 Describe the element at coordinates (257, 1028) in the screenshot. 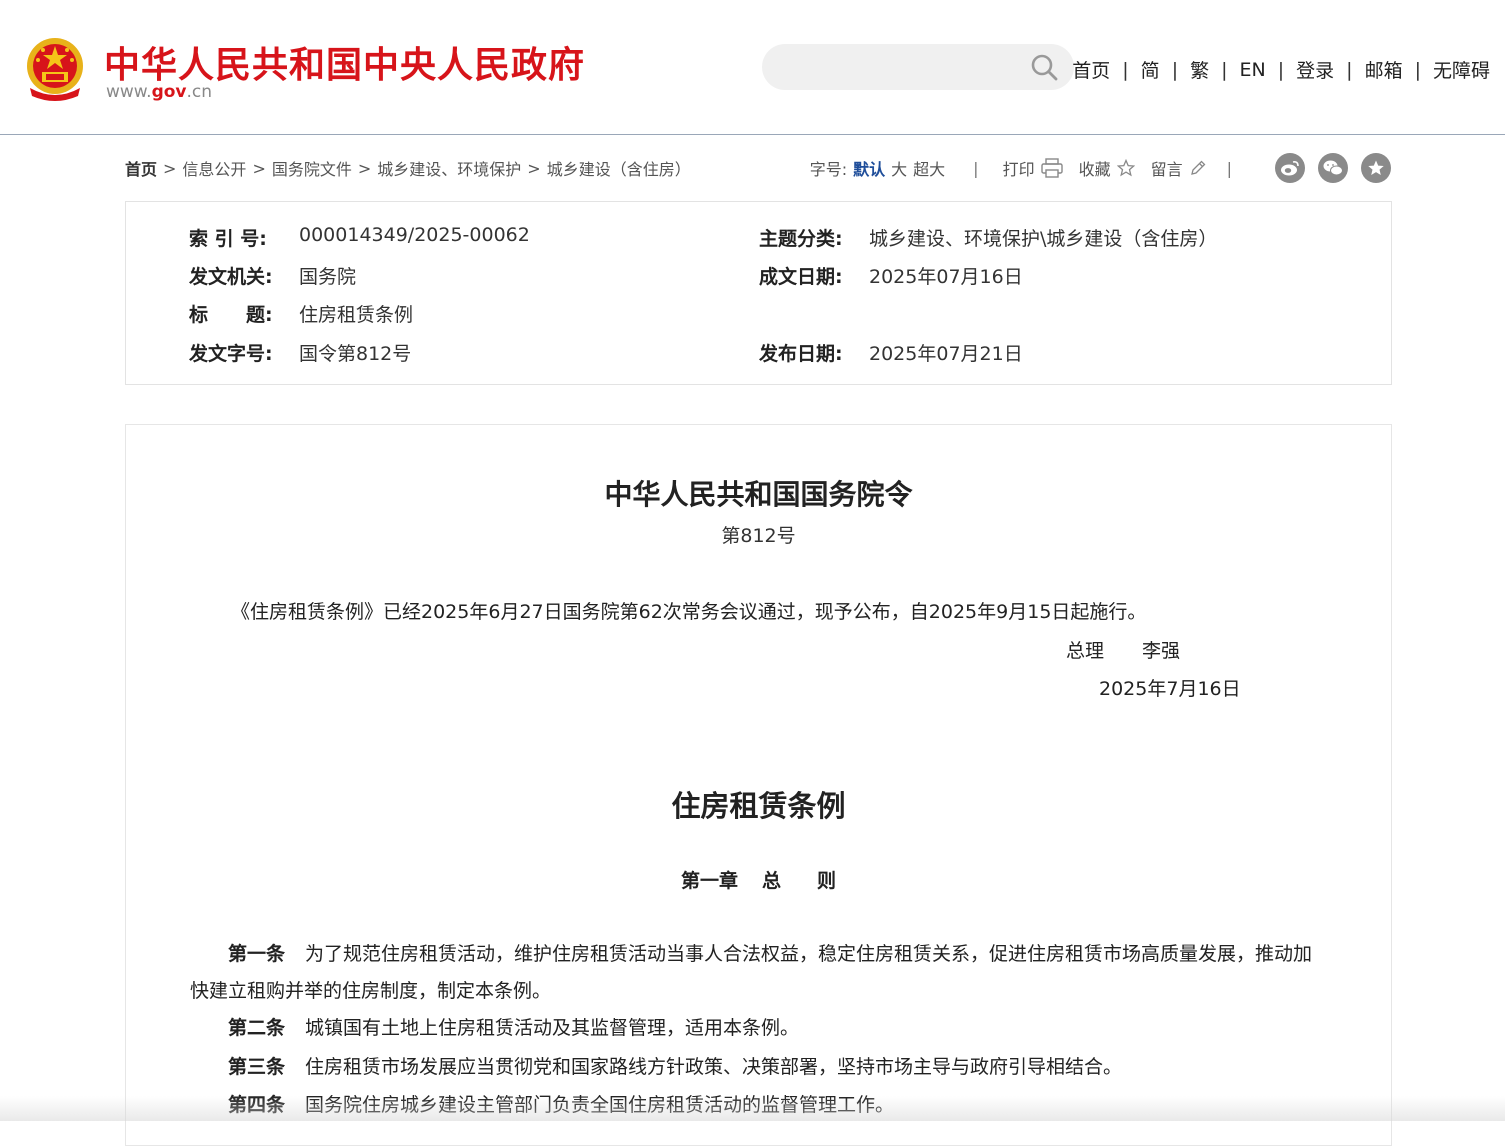

I see `article-number: 第二条` at that location.